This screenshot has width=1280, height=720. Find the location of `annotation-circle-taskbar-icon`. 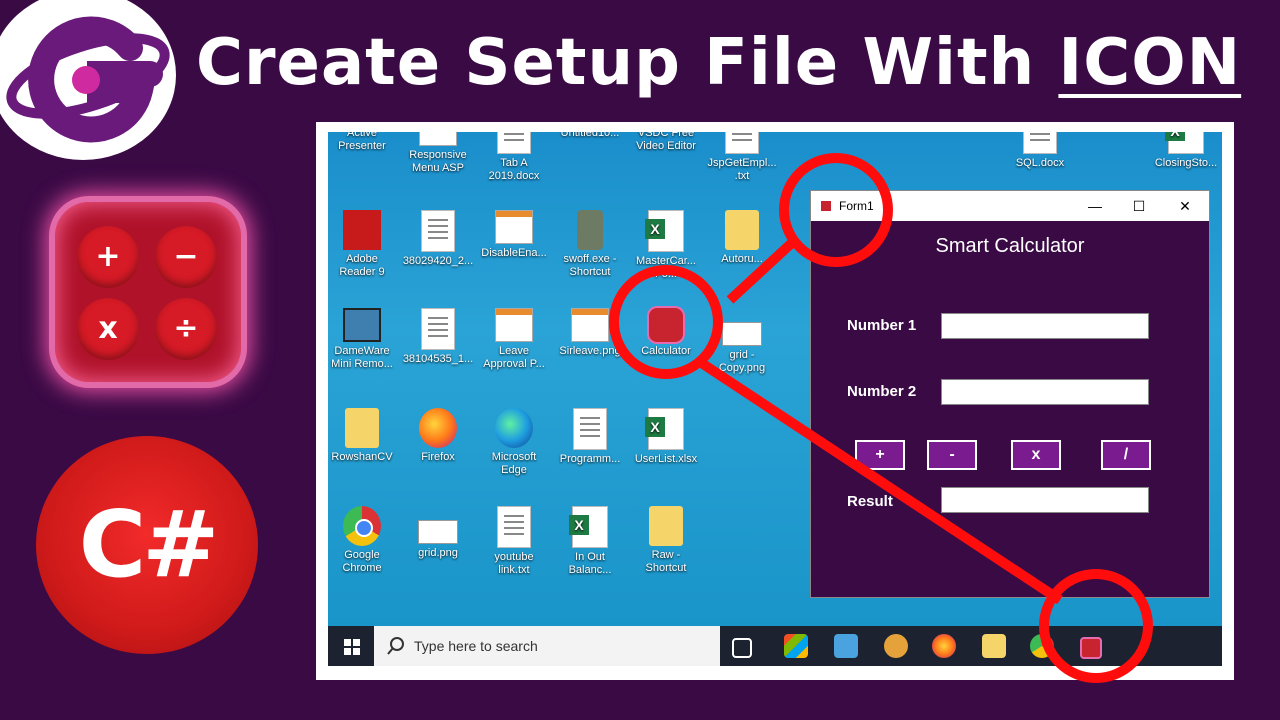

annotation-circle-taskbar-icon is located at coordinates (1096, 626).